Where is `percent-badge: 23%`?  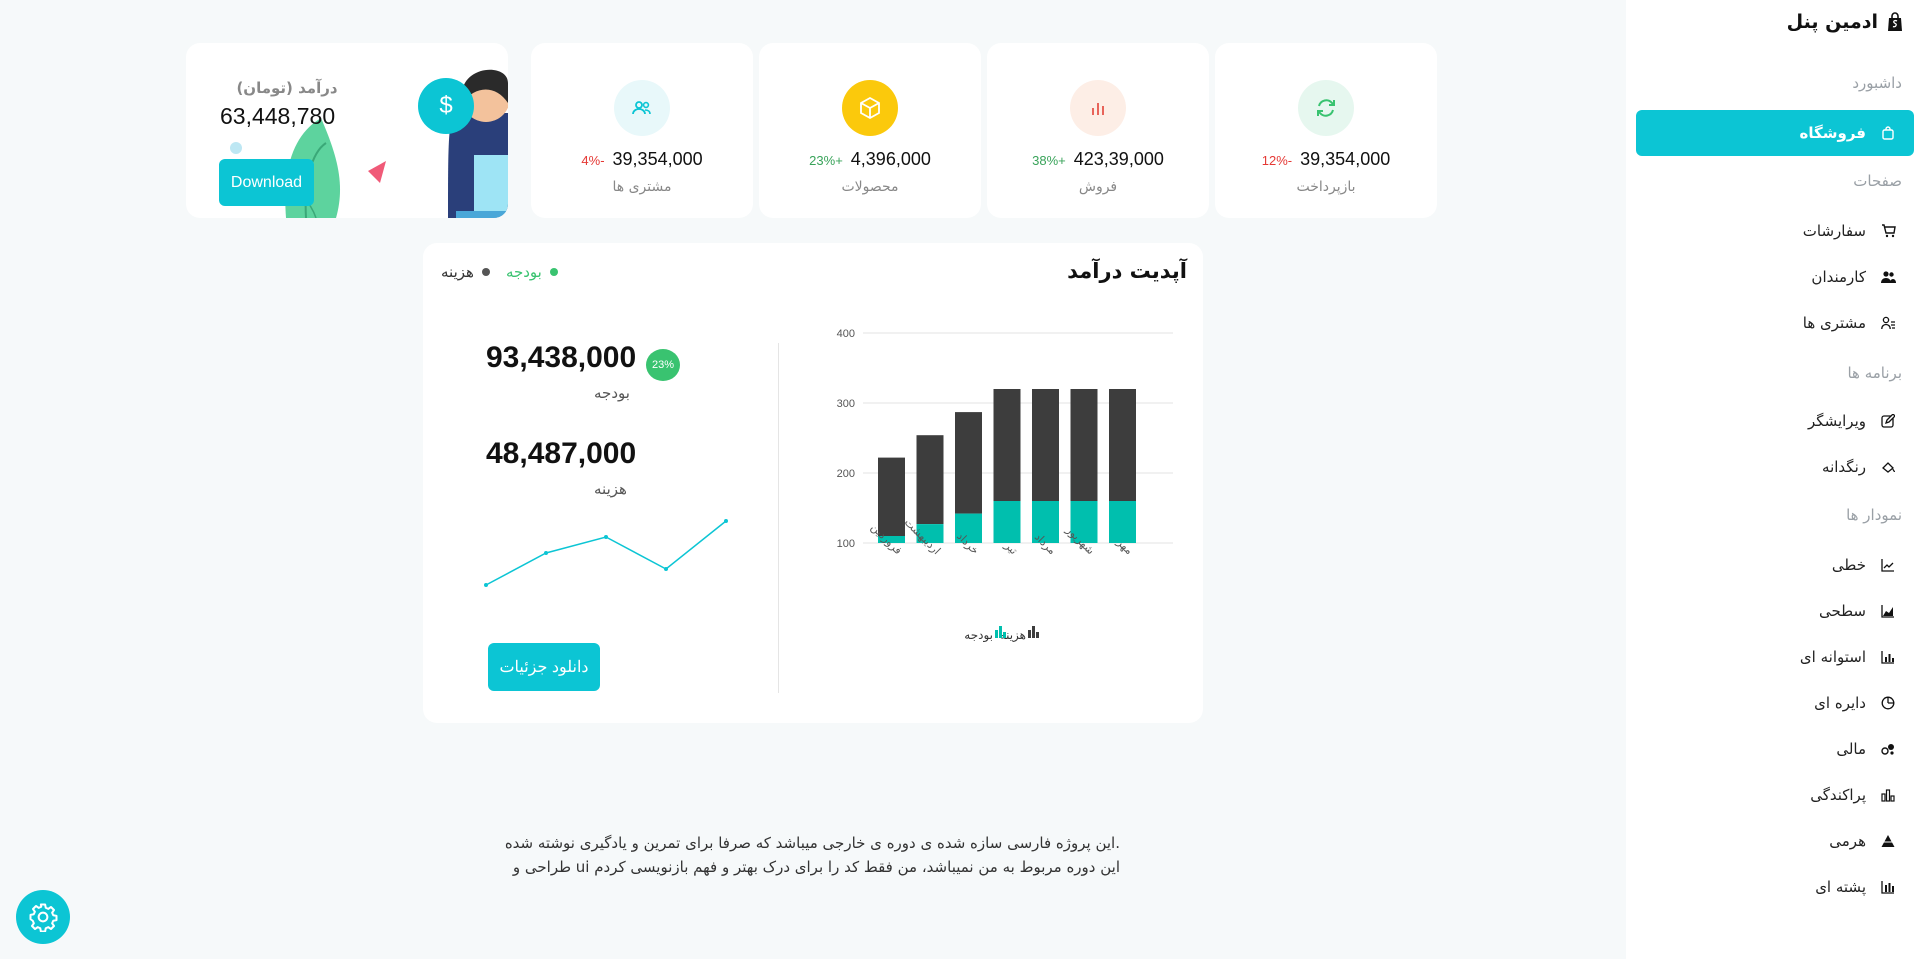
percent-badge: 23% is located at coordinates (663, 365).